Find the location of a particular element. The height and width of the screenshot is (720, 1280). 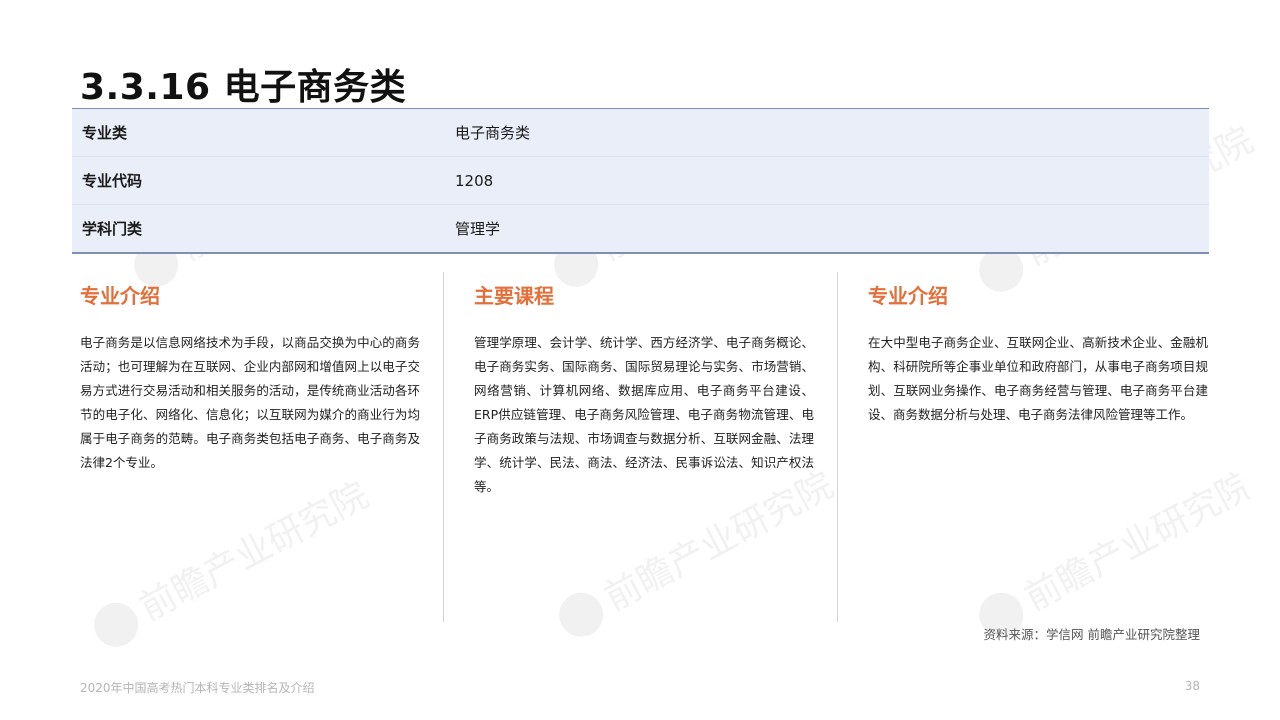

info-row-code: 专业代码 1208 is located at coordinates (640, 181).